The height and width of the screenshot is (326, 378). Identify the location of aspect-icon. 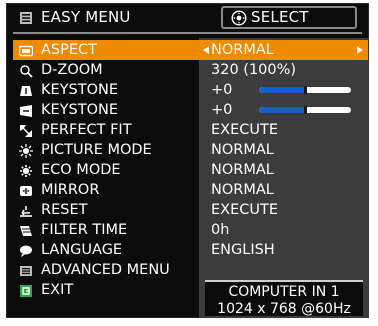
(26, 50).